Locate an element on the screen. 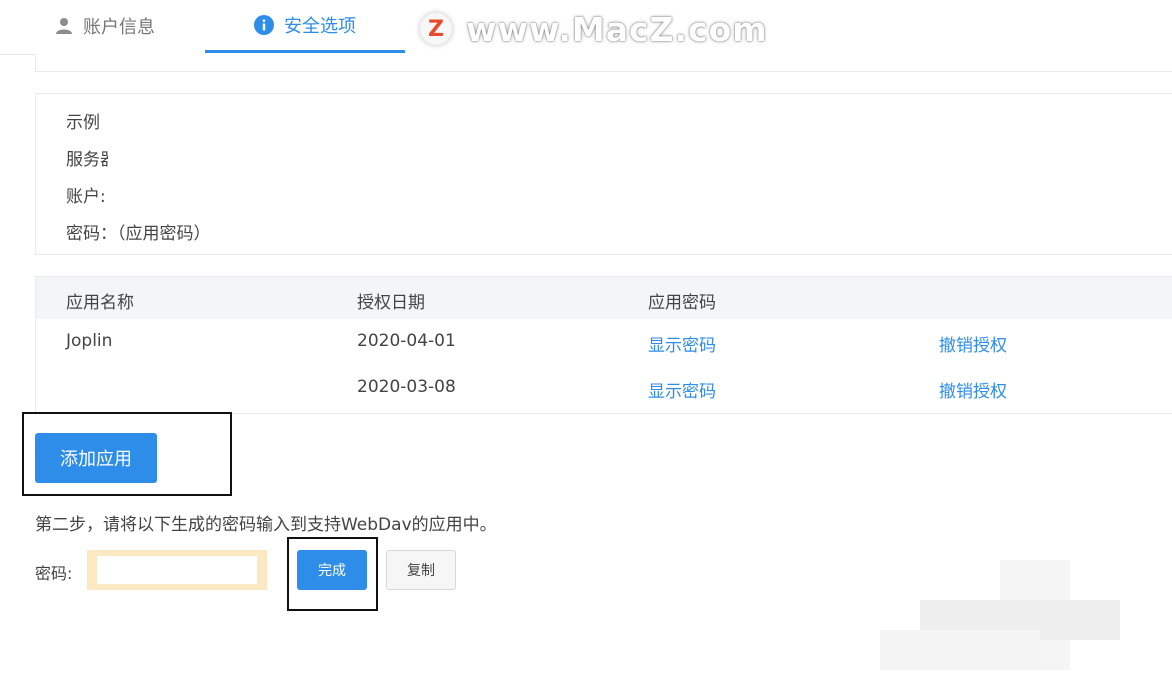 This screenshot has width=1172, height=688. done-button: 完成 is located at coordinates (332, 570).